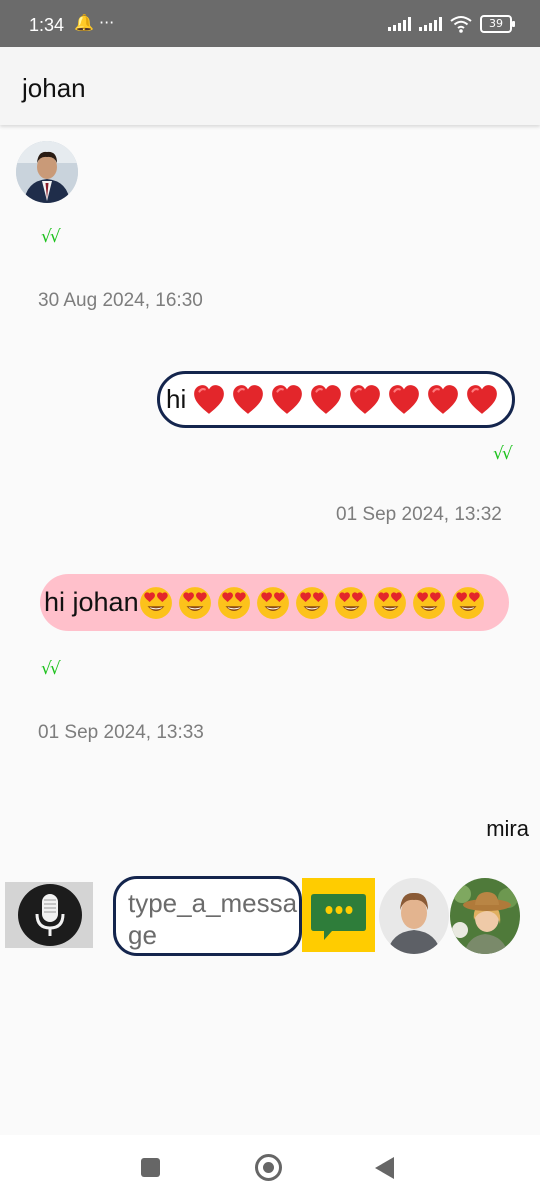 The width and height of the screenshot is (540, 1200). What do you see at coordinates (47, 172) in the screenshot?
I see `image-message` at bounding box center [47, 172].